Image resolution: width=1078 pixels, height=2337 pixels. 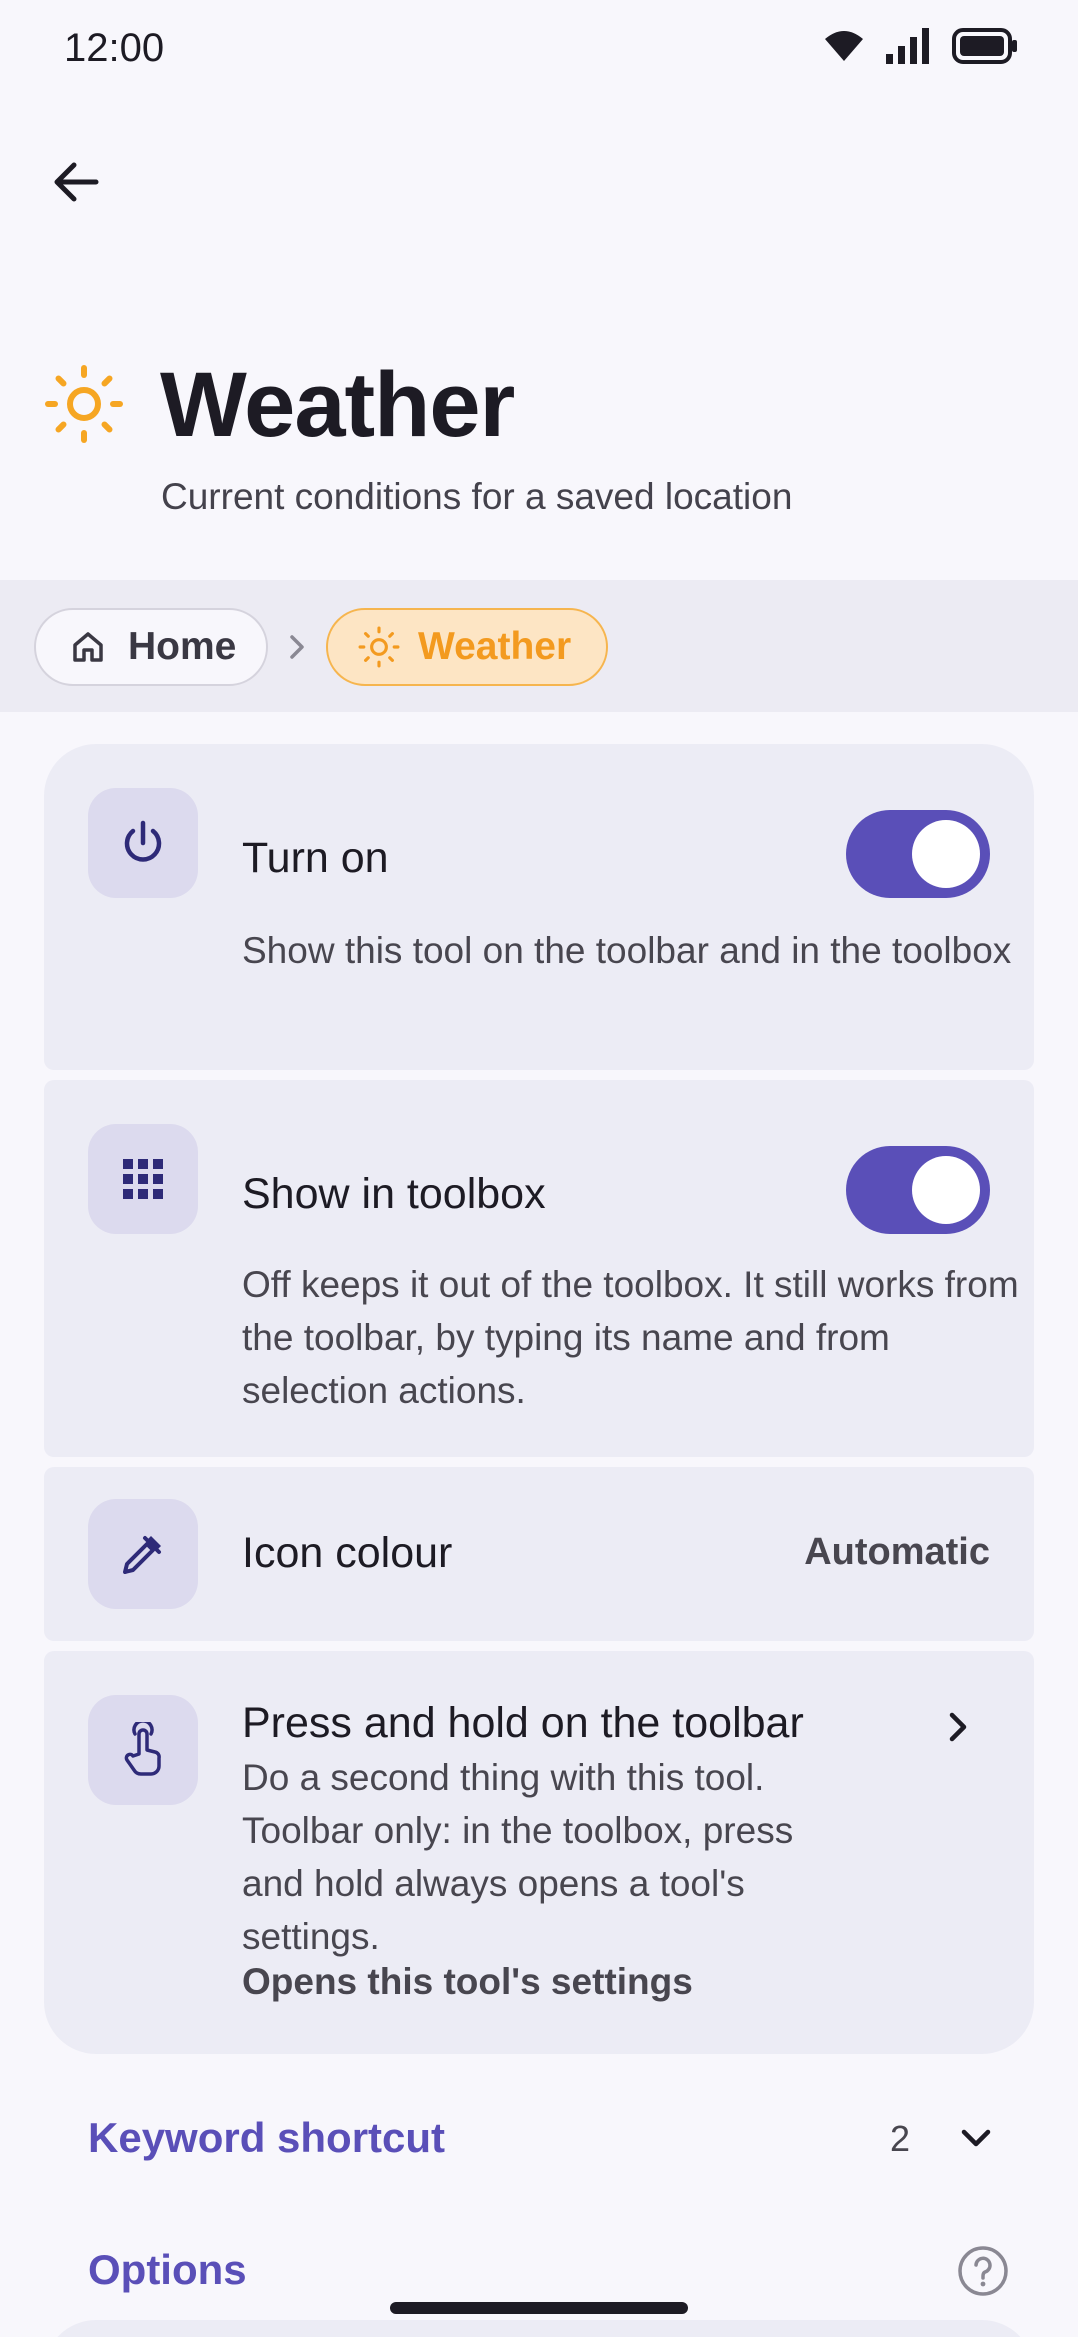 I want to click on turn-on-title: Turn on, so click(x=315, y=858).